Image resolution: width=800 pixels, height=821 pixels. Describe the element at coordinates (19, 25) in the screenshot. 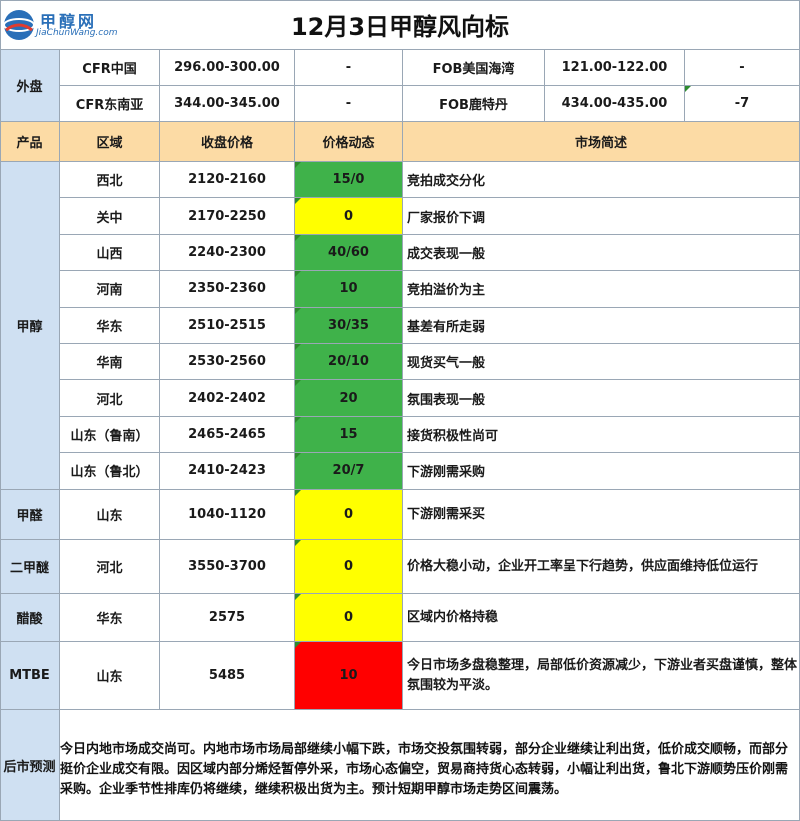

I see `globe-icon` at that location.